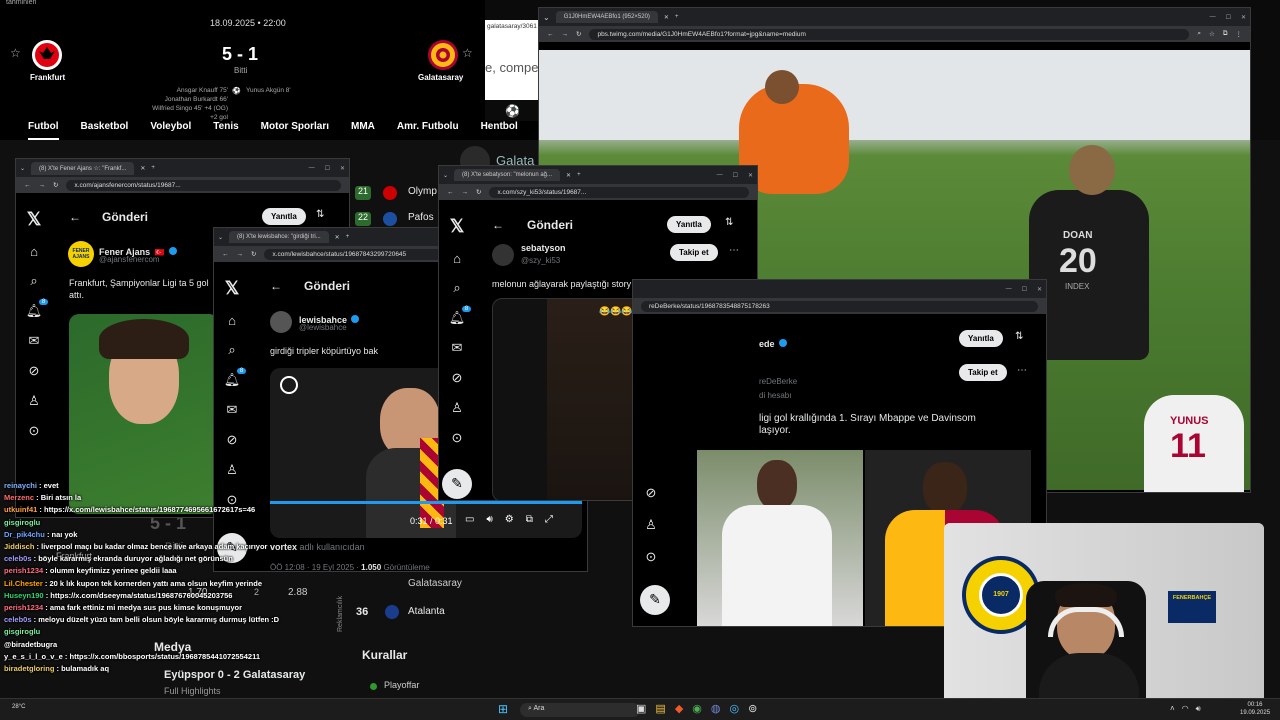 This screenshot has width=1280, height=720. Describe the element at coordinates (735, 708) in the screenshot. I see `steam-icon: ◎` at that location.